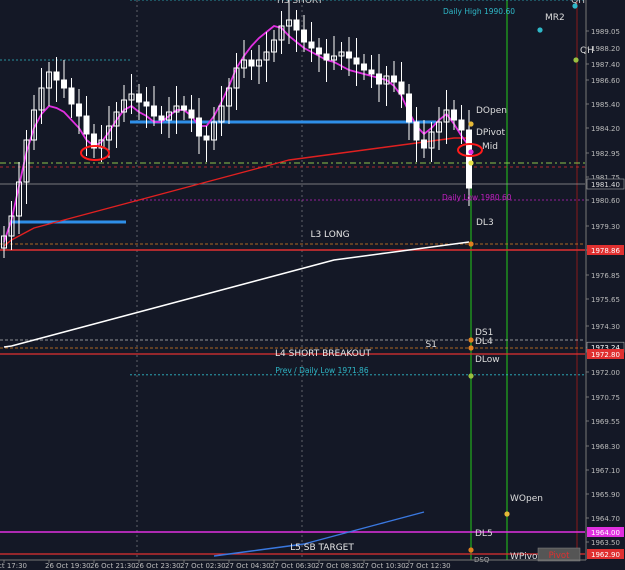 The image size is (625, 570). What do you see at coordinates (203, 566) in the screenshot?
I see `x-tick-label: 27 Oct 02:30` at bounding box center [203, 566].